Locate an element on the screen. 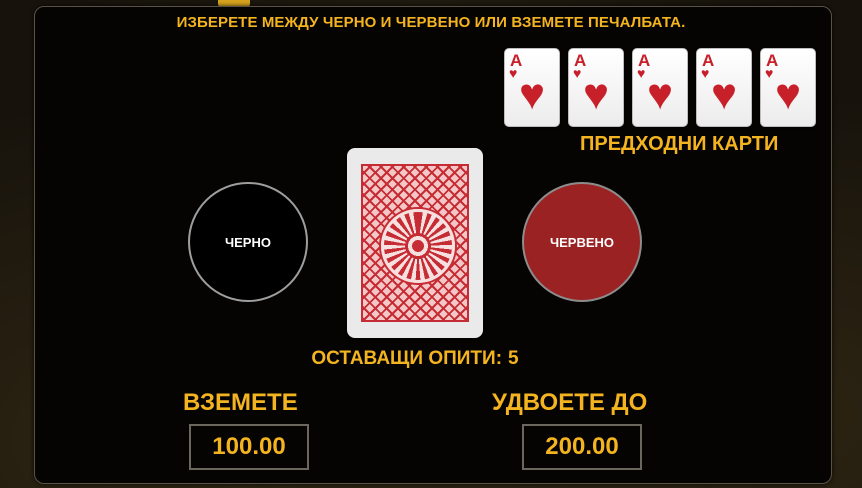 This screenshot has height=488, width=862. black-button: ЧЕРНО is located at coordinates (248, 242).